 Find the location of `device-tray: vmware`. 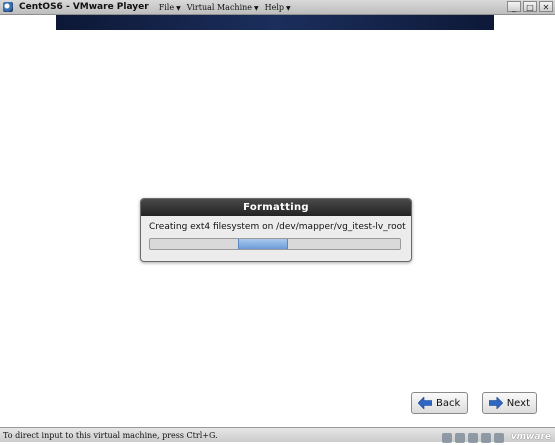

device-tray: vmware is located at coordinates (496, 437).